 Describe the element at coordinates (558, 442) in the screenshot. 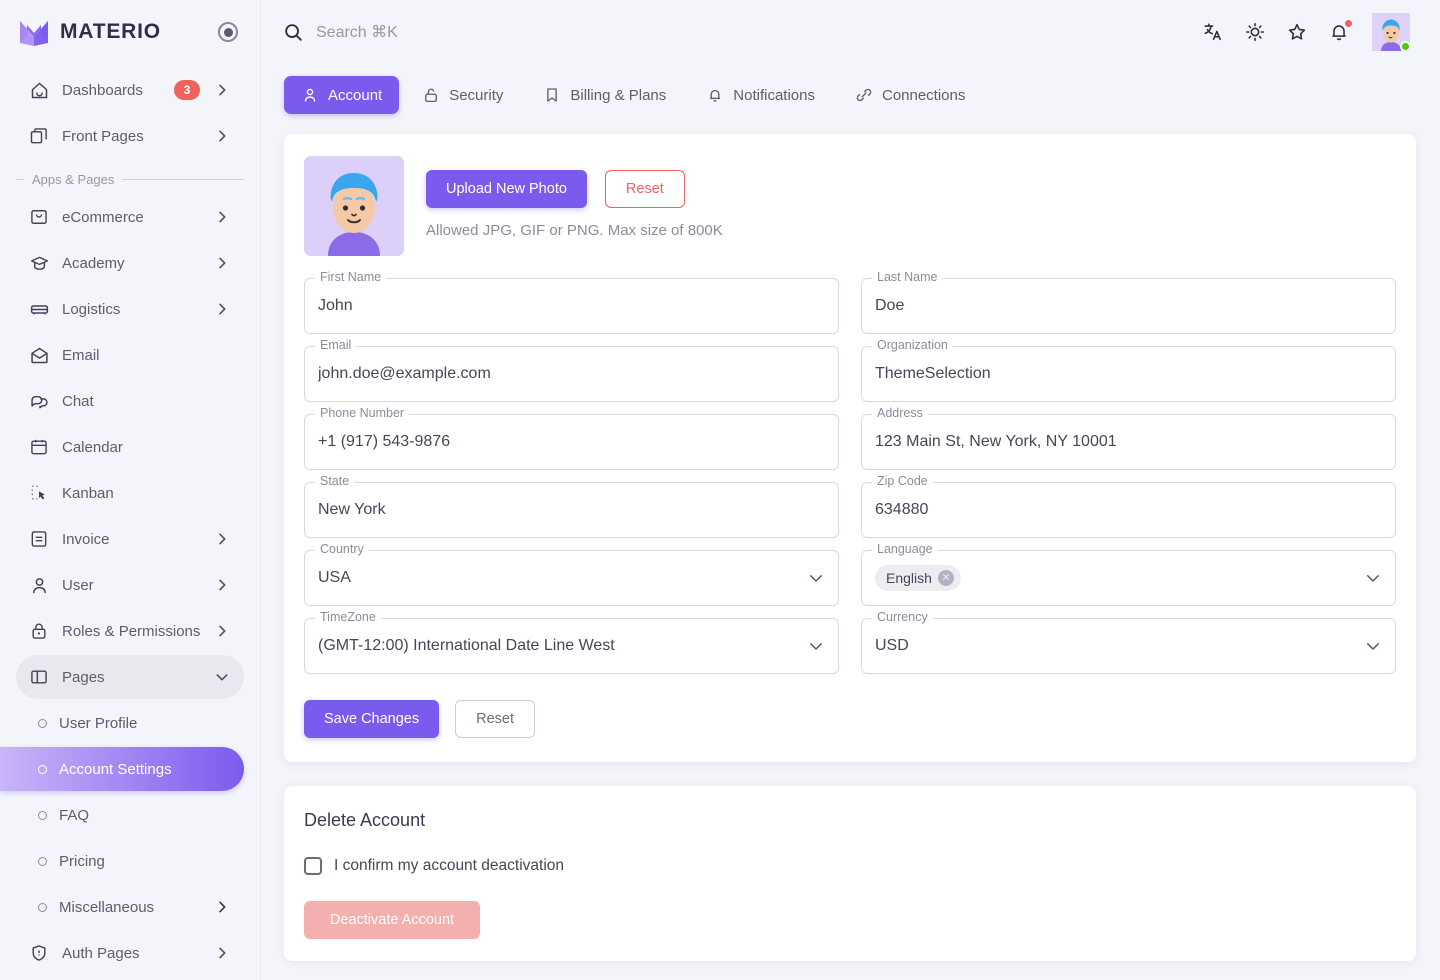

I see `phone-number-input: +1 (917) 543-9876` at that location.